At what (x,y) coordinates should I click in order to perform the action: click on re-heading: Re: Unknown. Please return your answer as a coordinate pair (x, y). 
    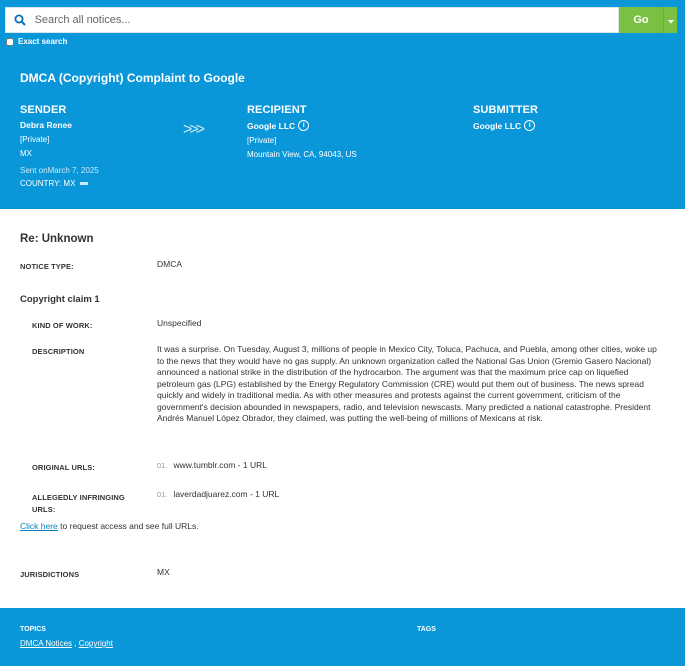
    Looking at the image, I should click on (57, 239).